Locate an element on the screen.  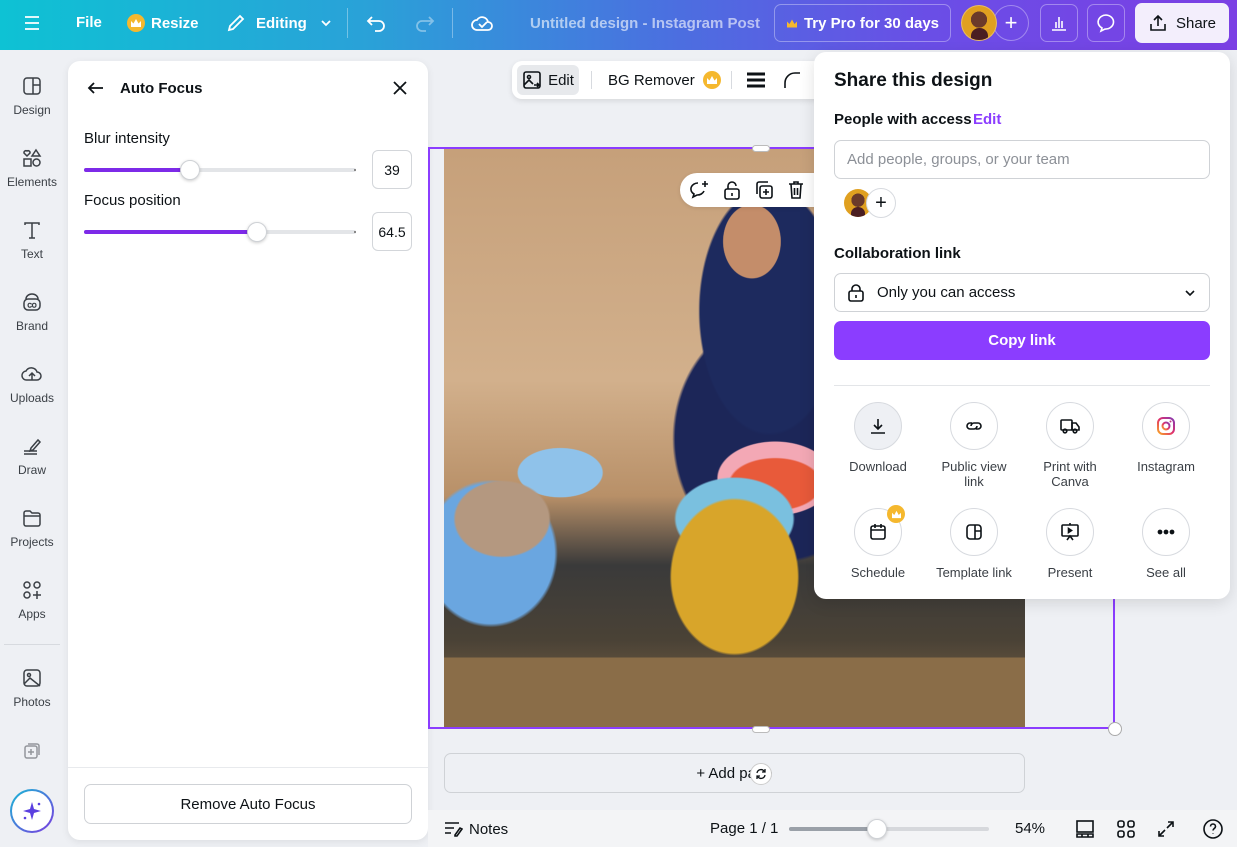
access-level-dropdown: Only you can access is located at coordinates (1022, 292).